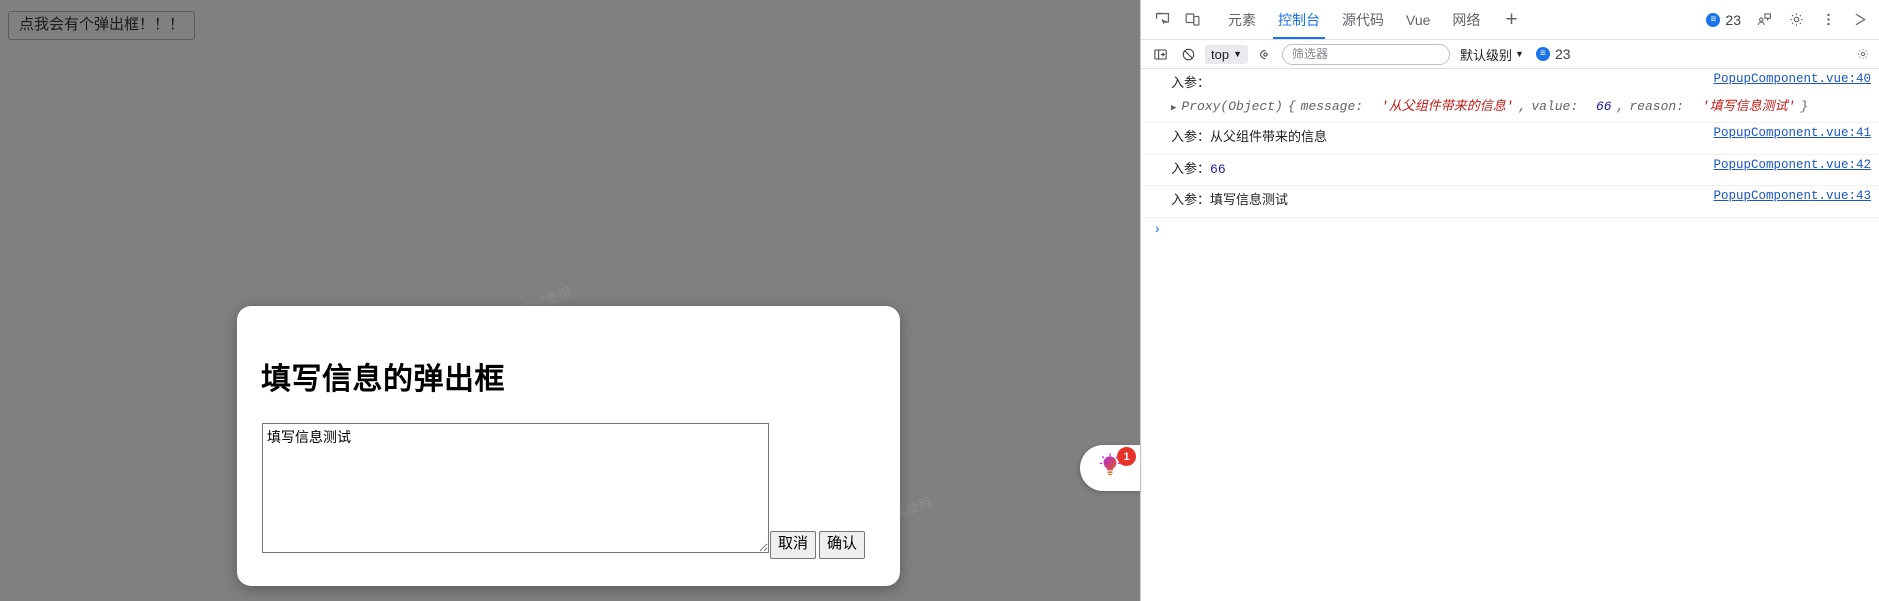 The height and width of the screenshot is (601, 1879). I want to click on add-tab-button: +, so click(1511, 19).